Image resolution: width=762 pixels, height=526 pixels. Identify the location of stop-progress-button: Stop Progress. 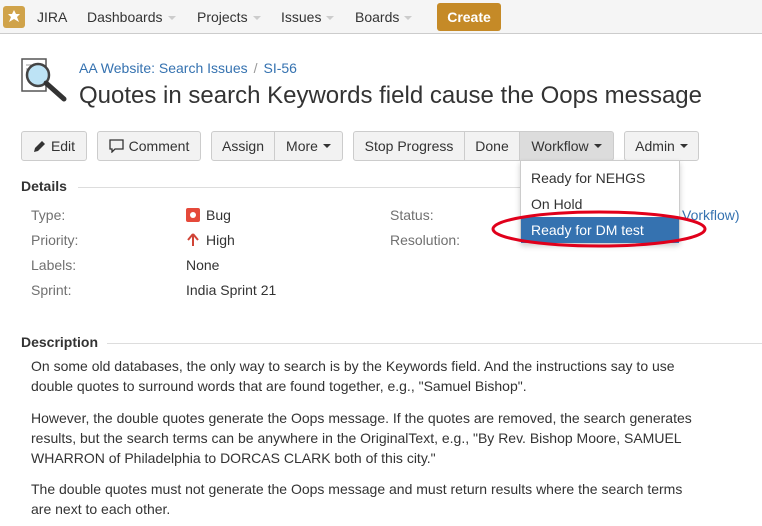
(409, 146).